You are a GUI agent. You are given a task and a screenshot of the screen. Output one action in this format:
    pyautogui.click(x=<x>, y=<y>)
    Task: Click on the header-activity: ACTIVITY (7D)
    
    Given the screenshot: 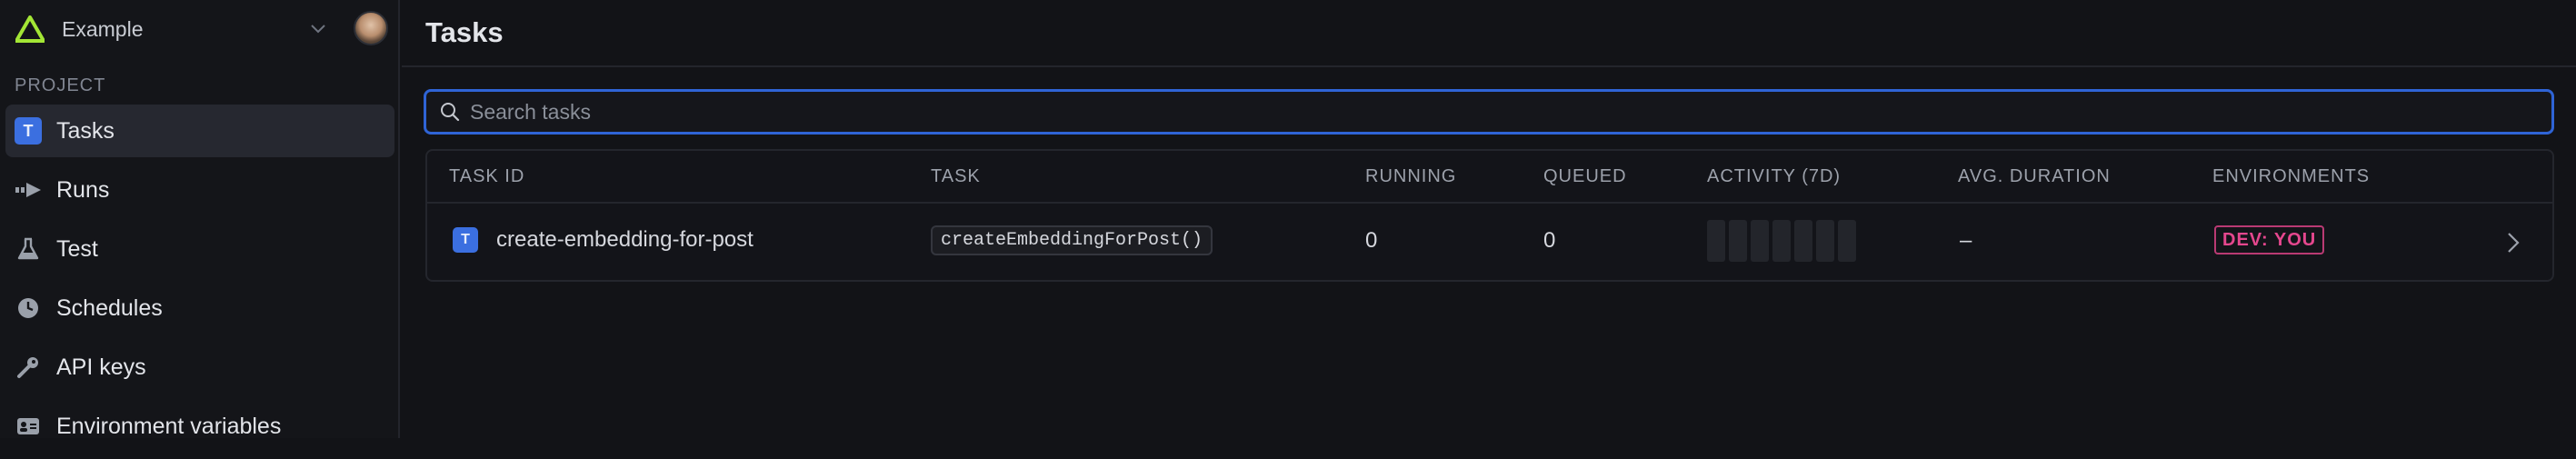 What is the action you would take?
    pyautogui.click(x=1774, y=176)
    